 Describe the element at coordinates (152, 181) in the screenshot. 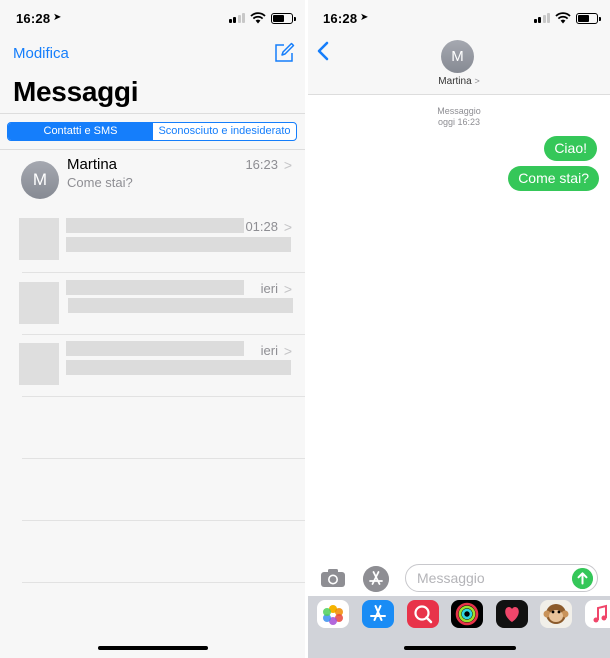

I see `conversation-row-martina: M Martina Come stai? 16:23 >` at that location.